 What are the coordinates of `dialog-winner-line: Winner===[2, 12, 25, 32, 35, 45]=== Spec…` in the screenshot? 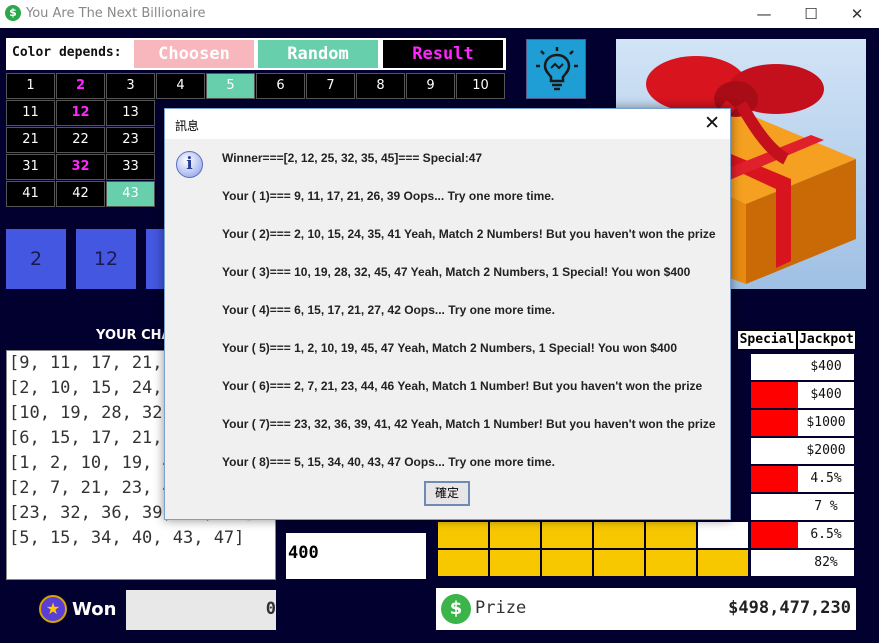 It's located at (352, 158).